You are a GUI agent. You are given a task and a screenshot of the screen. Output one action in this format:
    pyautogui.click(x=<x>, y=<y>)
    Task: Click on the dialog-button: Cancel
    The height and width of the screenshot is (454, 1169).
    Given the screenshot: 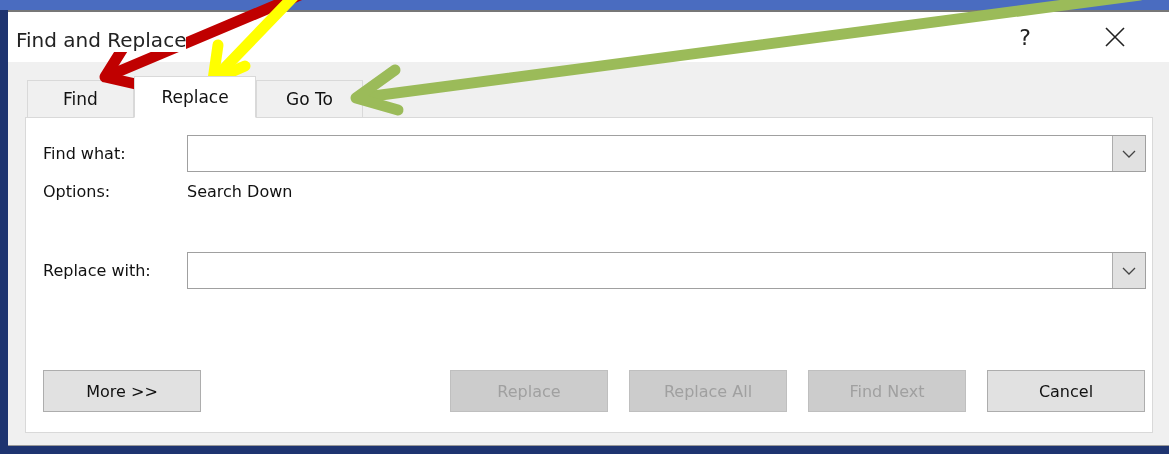 What is the action you would take?
    pyautogui.click(x=1066, y=391)
    